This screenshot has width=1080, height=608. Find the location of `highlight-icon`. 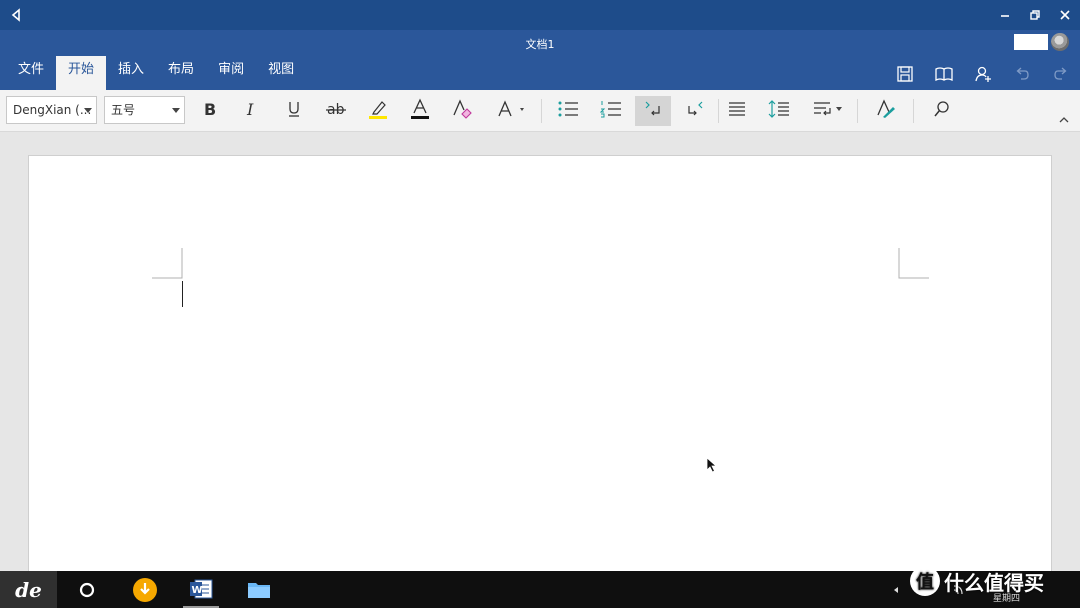

highlight-icon is located at coordinates (378, 111).